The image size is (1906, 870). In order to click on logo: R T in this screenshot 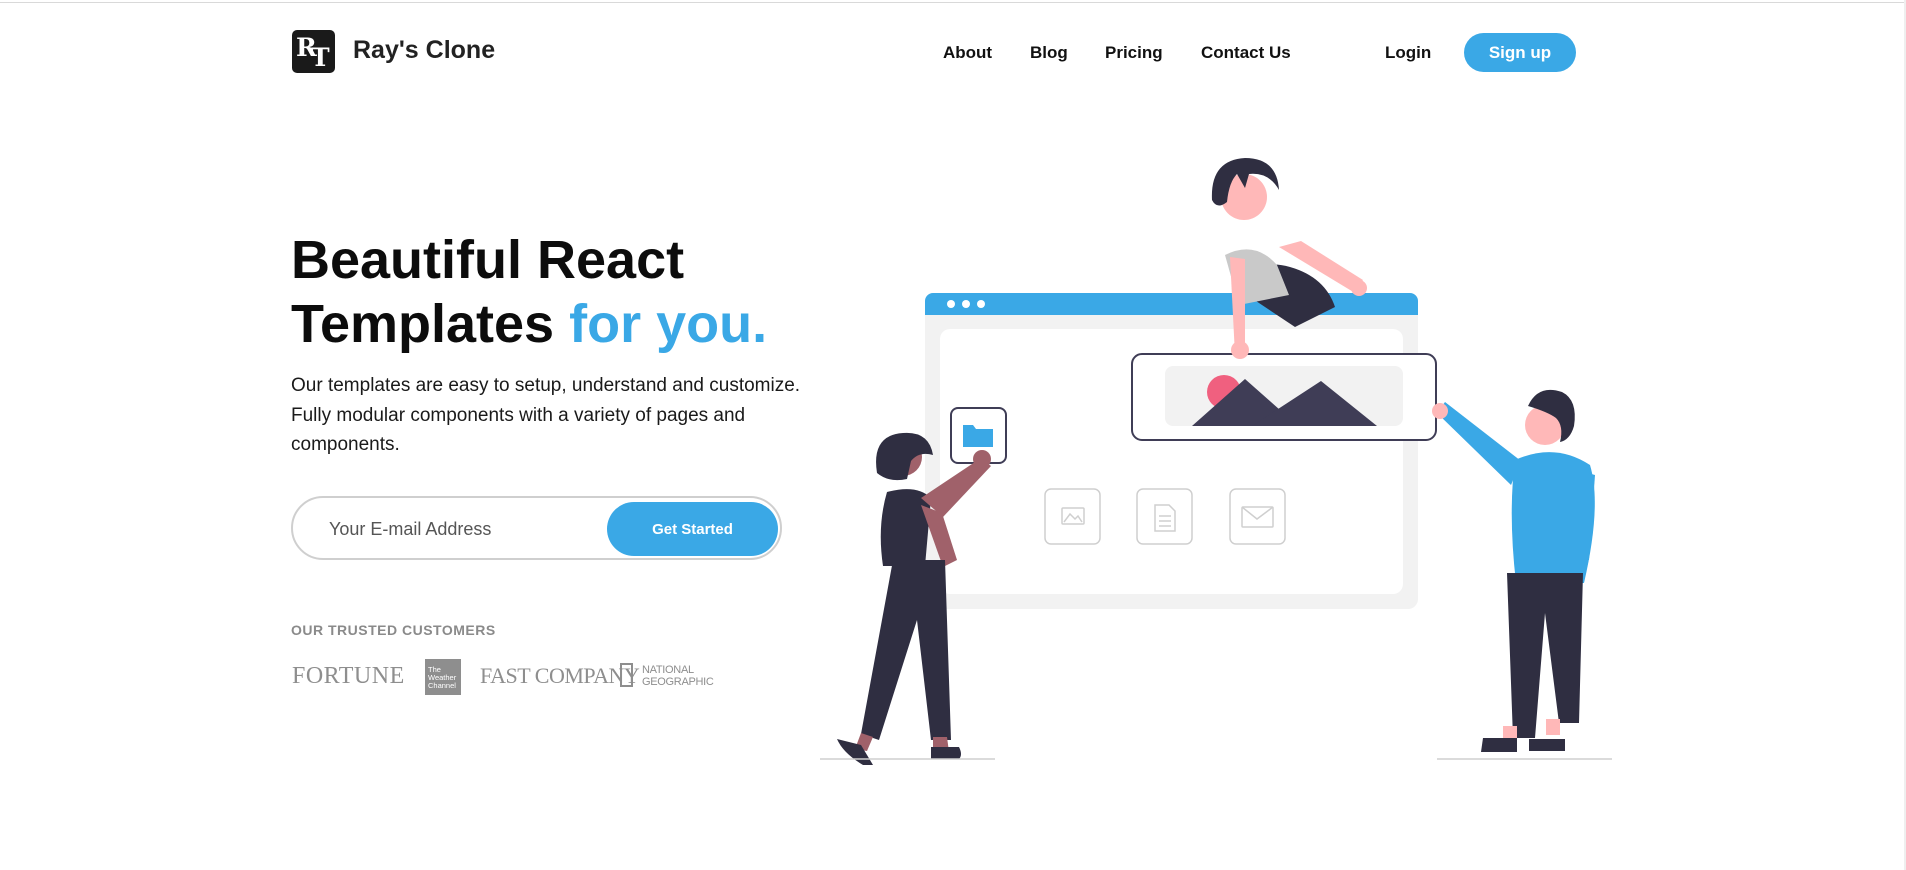, I will do `click(313, 51)`.